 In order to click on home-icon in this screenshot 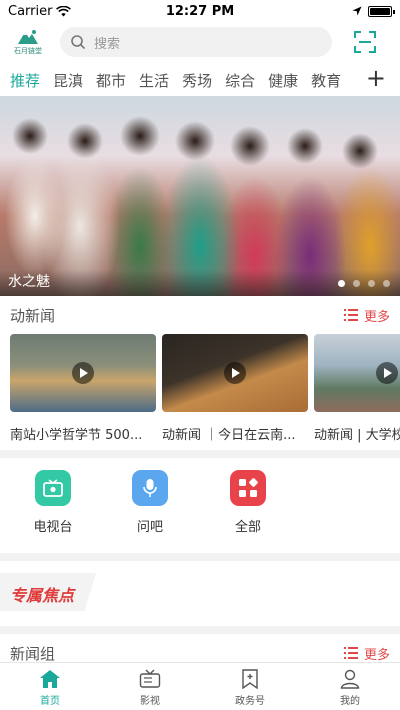, I will do `click(50, 679)`.